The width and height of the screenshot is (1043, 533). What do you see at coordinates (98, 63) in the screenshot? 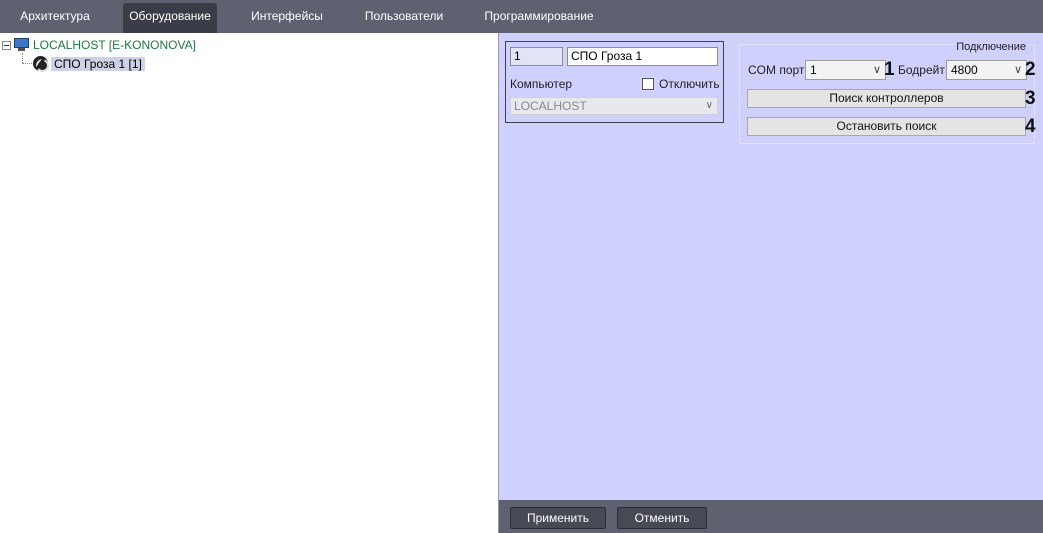
I see `tree-item-label: СПО Гроза 1 [1]` at bounding box center [98, 63].